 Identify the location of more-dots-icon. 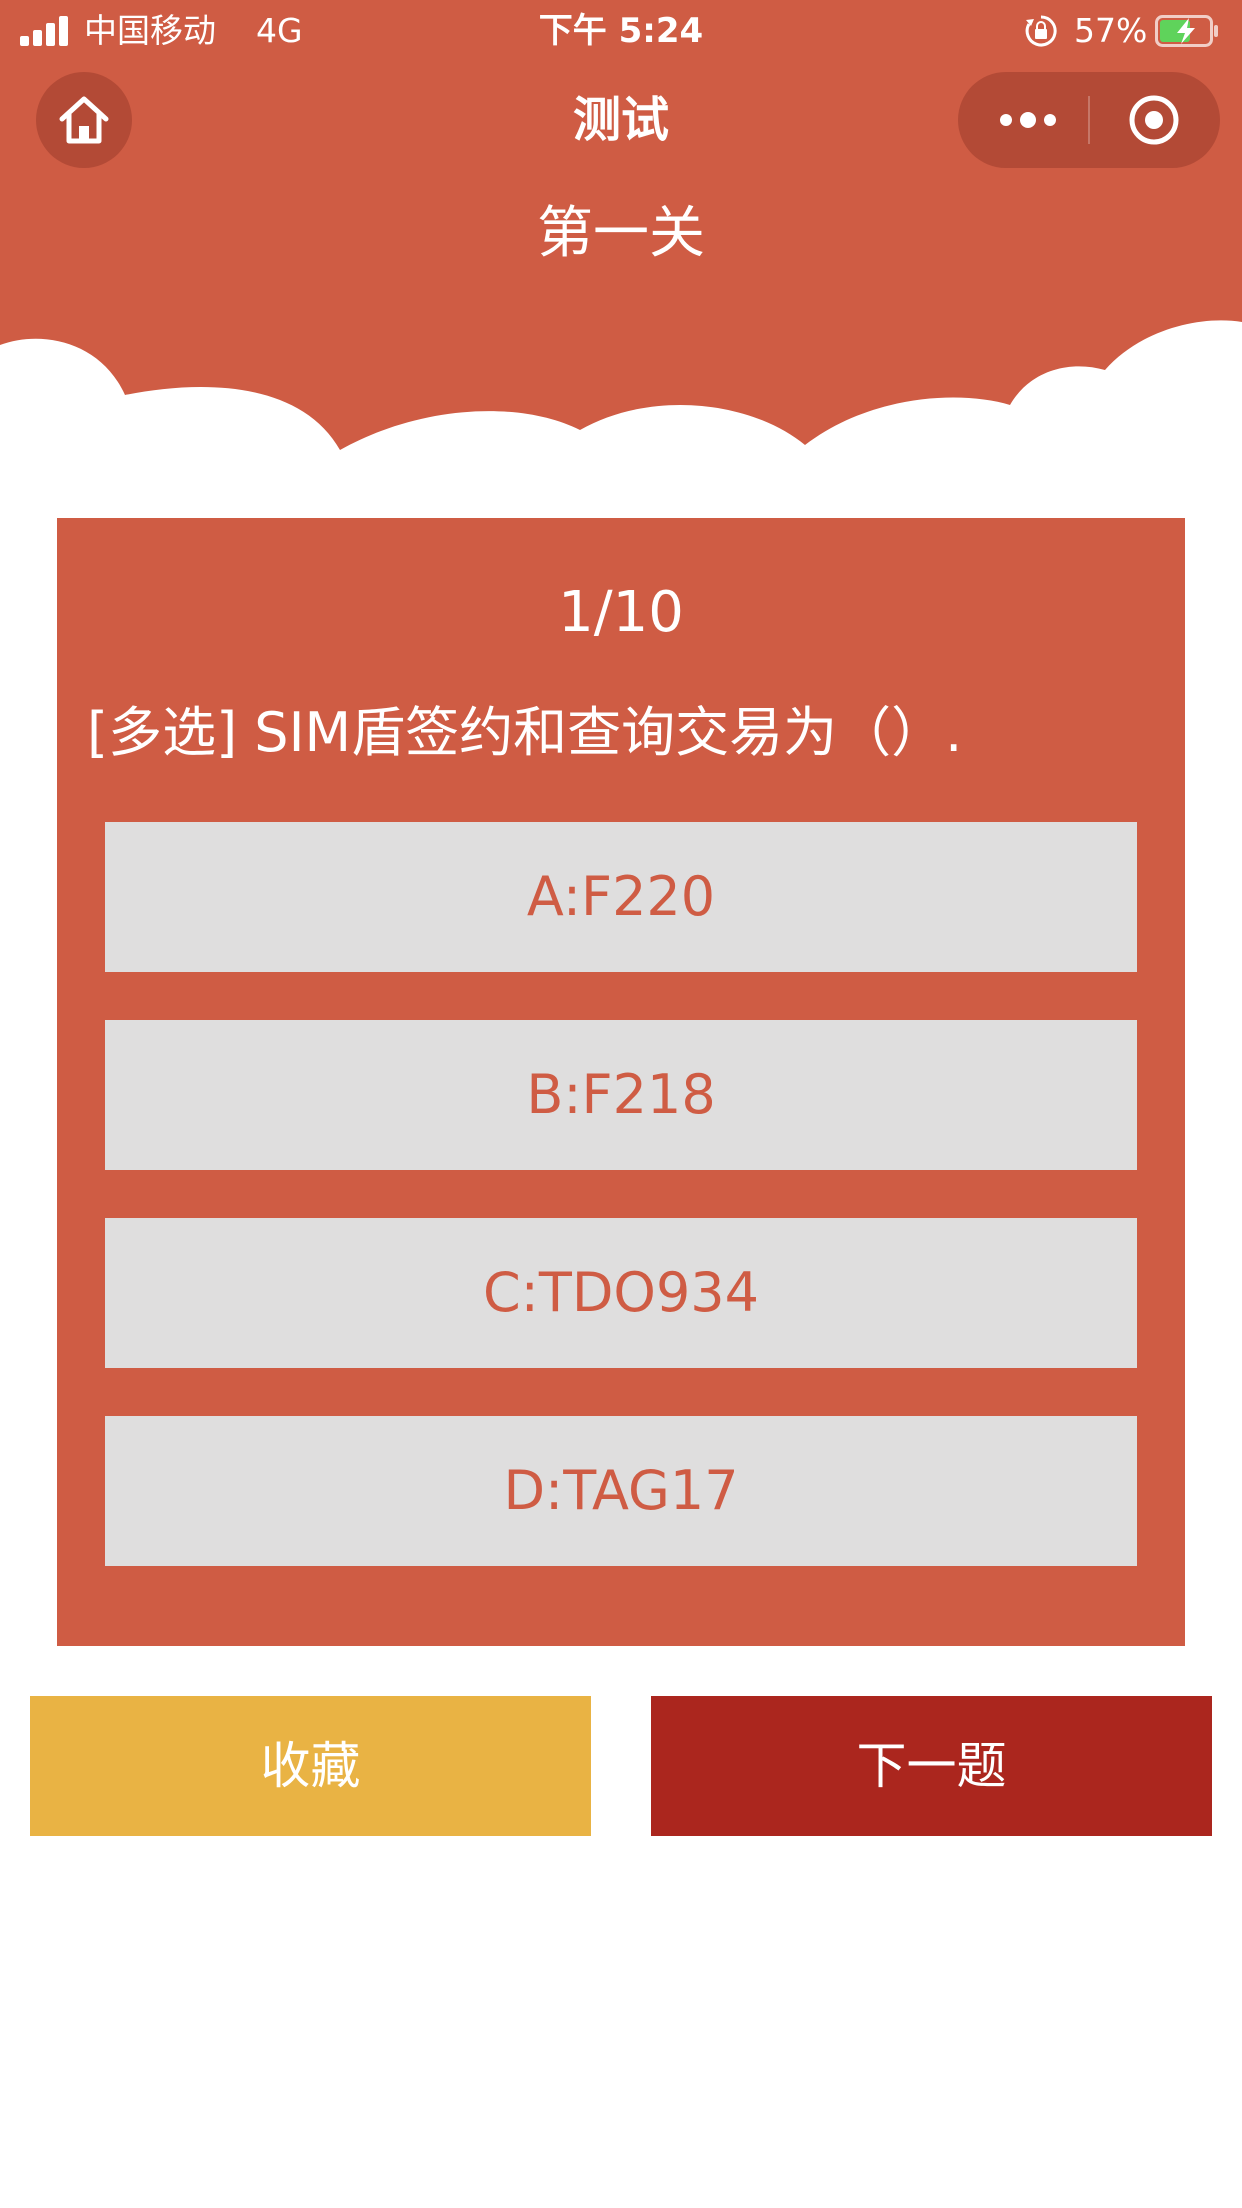
(1028, 120).